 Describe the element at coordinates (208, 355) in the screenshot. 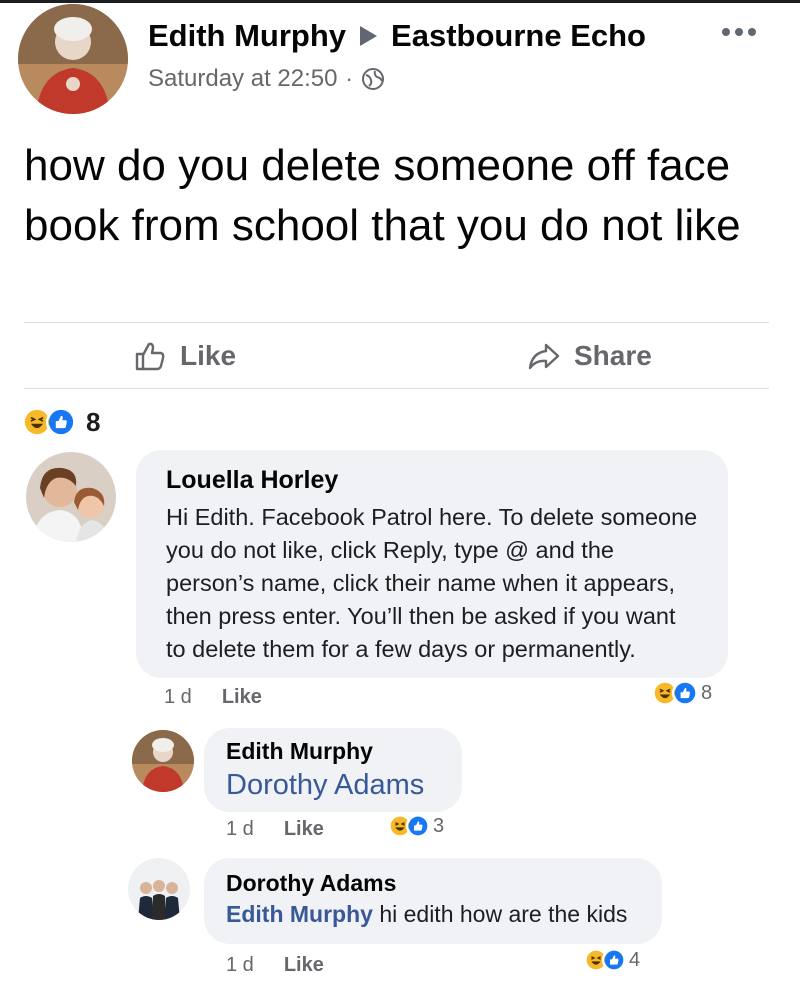

I see `like-label: Like` at that location.